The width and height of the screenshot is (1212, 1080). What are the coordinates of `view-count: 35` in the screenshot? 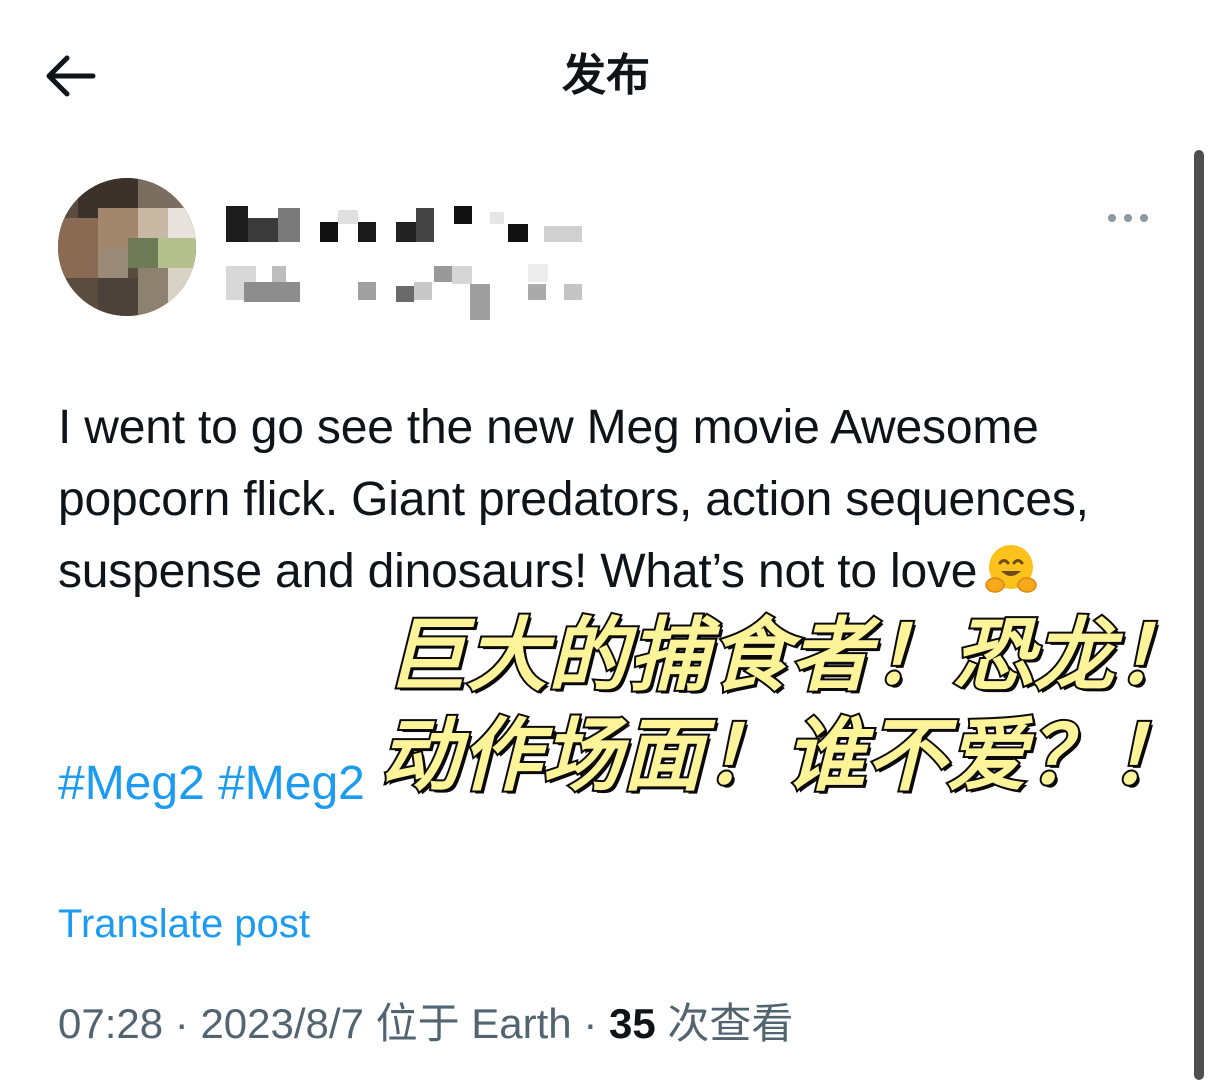 It's located at (632, 1023).